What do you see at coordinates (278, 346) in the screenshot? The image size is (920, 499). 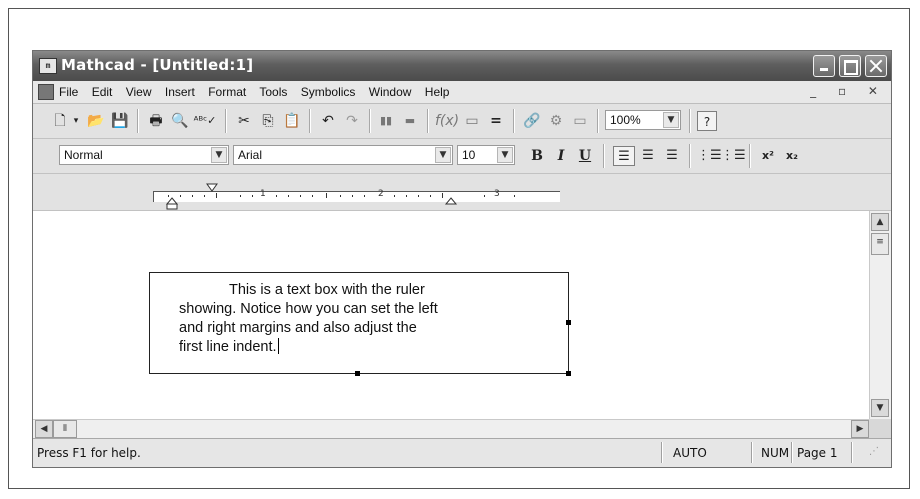 I see `text-caret` at bounding box center [278, 346].